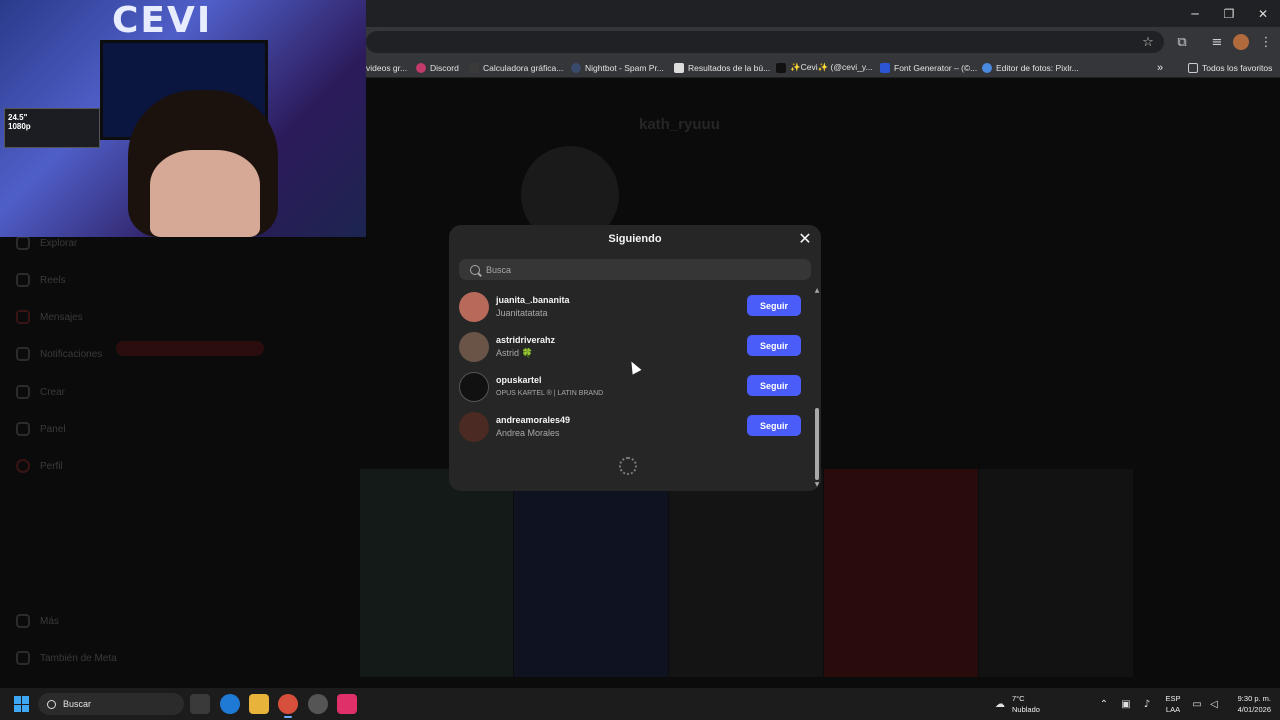 The width and height of the screenshot is (1280, 720). Describe the element at coordinates (817, 444) in the screenshot. I see `scrollbar-thumb` at that location.